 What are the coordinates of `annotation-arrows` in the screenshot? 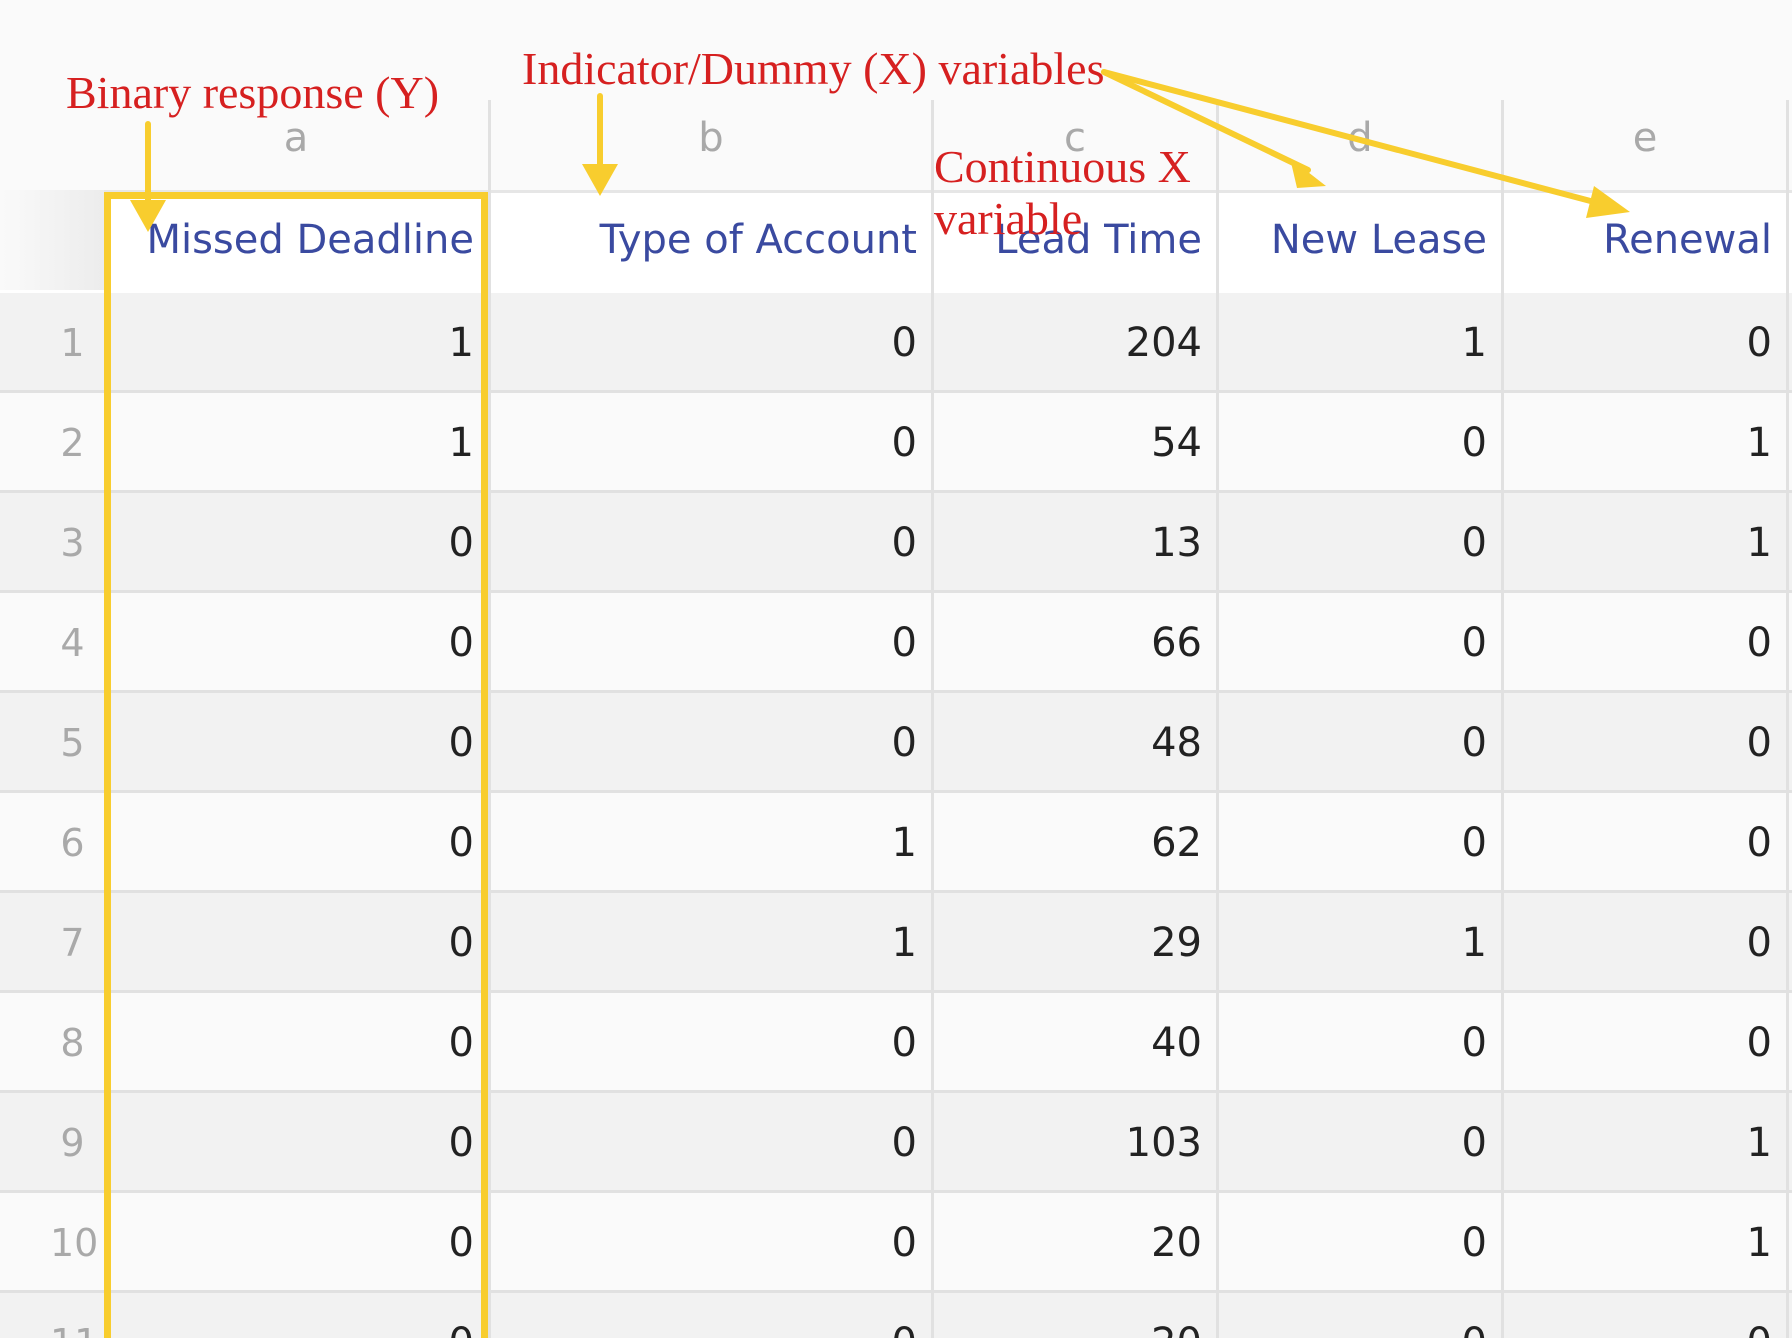 It's located at (880, 150).